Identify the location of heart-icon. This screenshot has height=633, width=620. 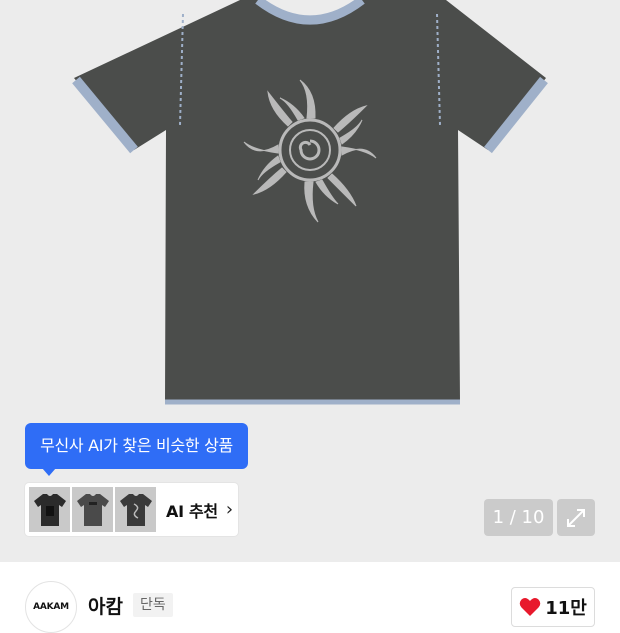
(530, 607).